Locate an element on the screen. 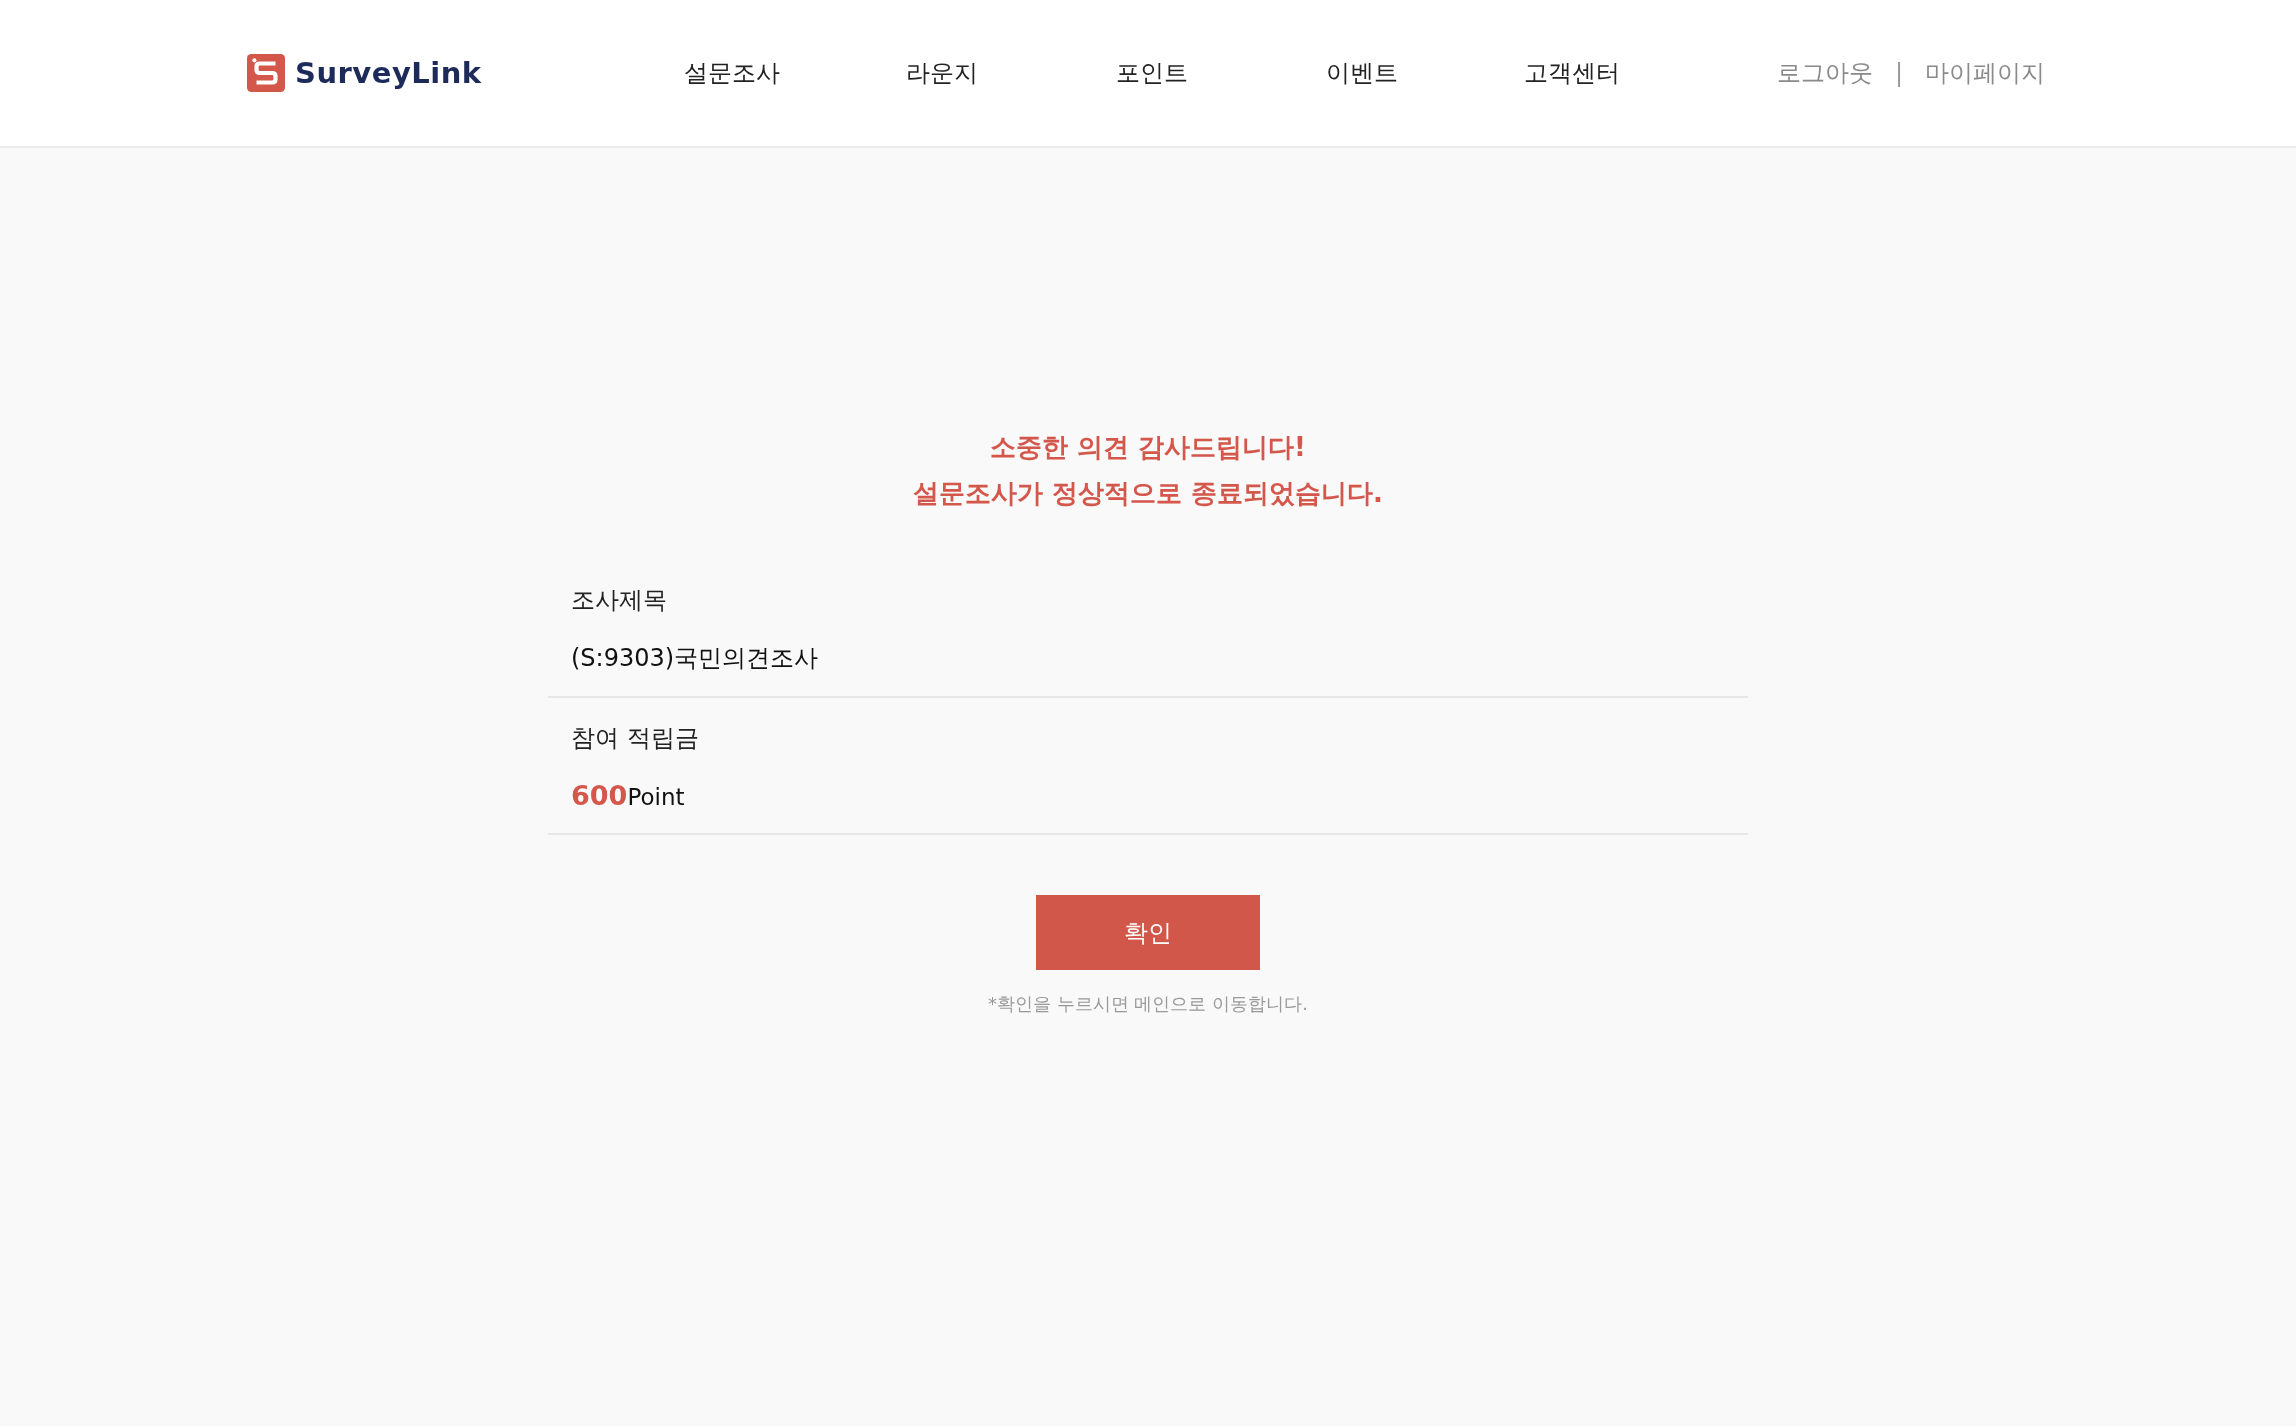  nav-link: 설문조사 is located at coordinates (732, 73).